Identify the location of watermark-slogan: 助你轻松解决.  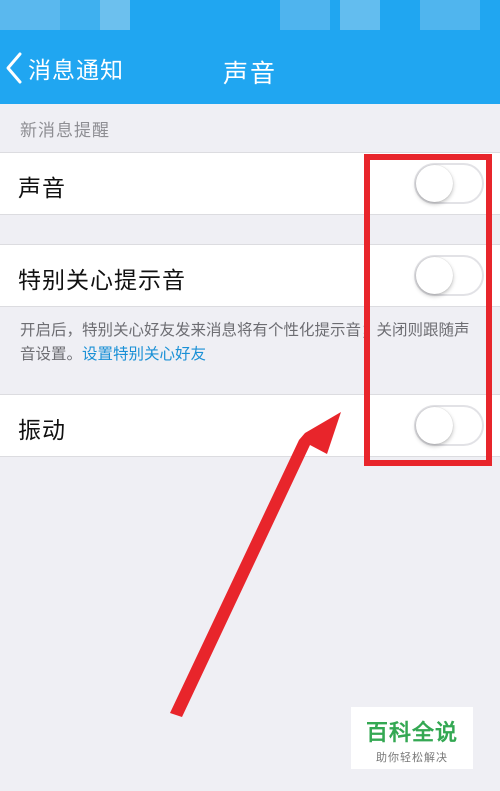
(412, 757).